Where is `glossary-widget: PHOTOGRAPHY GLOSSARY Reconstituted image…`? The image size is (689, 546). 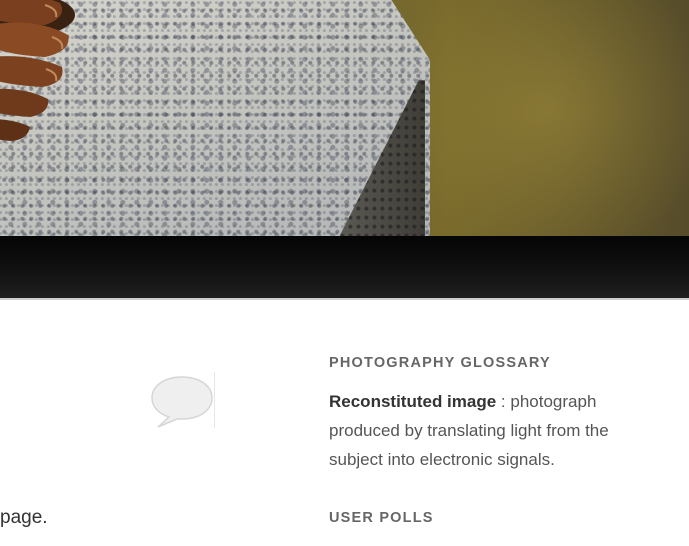 glossary-widget: PHOTOGRAPHY GLOSSARY Reconstituted image… is located at coordinates (489, 414).